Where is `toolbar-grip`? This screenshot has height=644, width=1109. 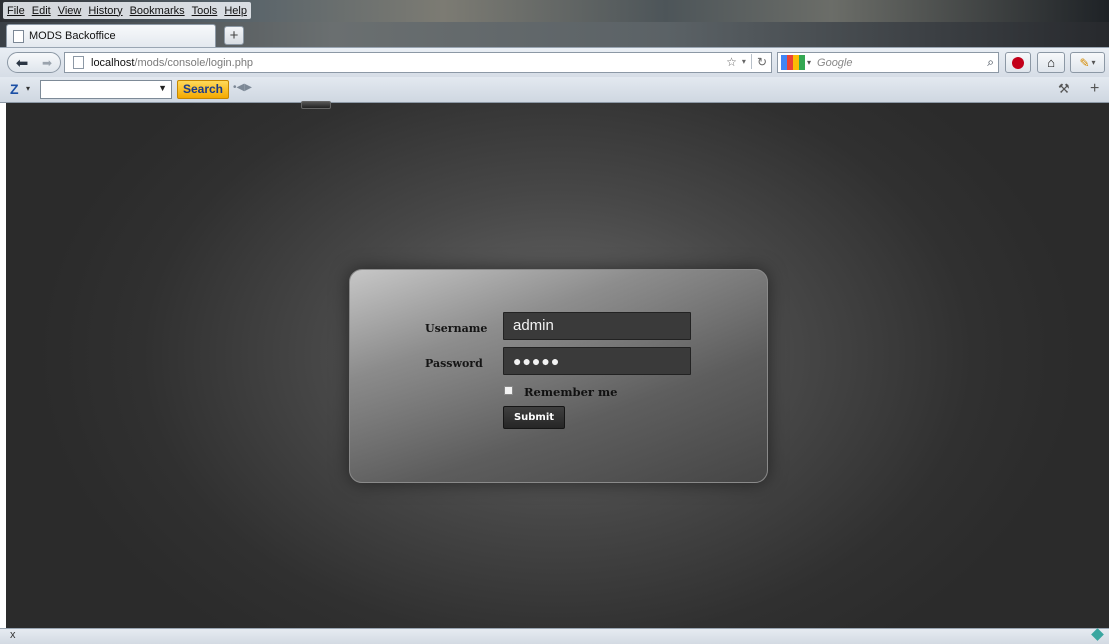 toolbar-grip is located at coordinates (316, 105).